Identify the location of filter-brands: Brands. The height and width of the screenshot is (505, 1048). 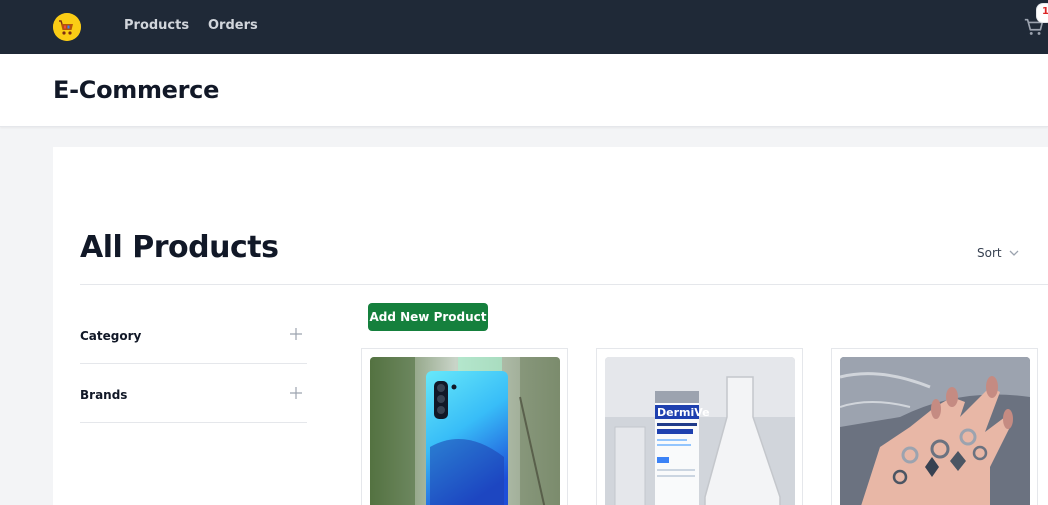
(193, 393).